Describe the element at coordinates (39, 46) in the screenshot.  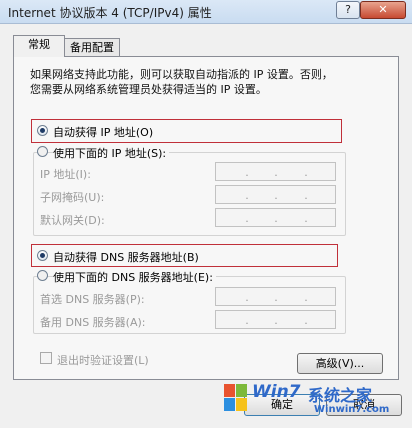
I see `tab-general: 常规` at that location.